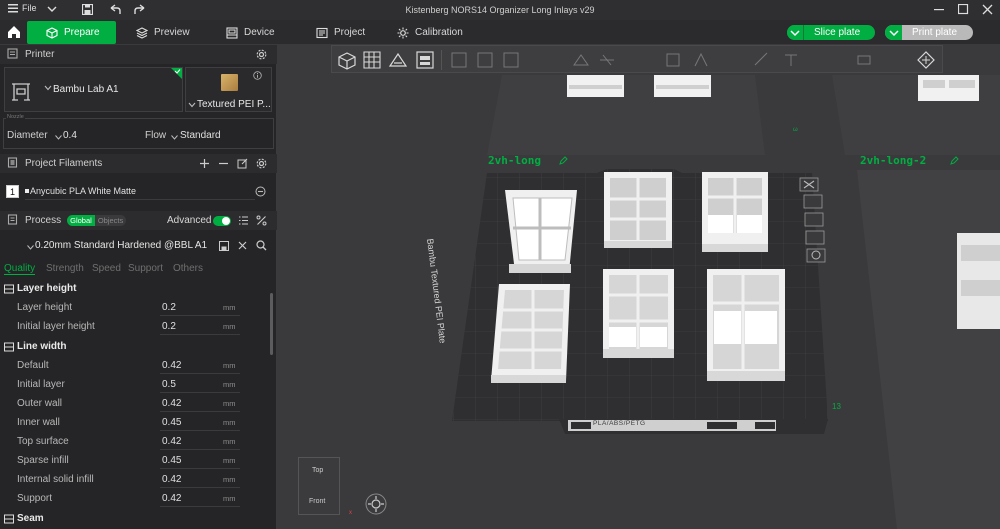 The height and width of the screenshot is (529, 1000). What do you see at coordinates (81, 220) in the screenshot?
I see `global-toggle: Global` at bounding box center [81, 220].